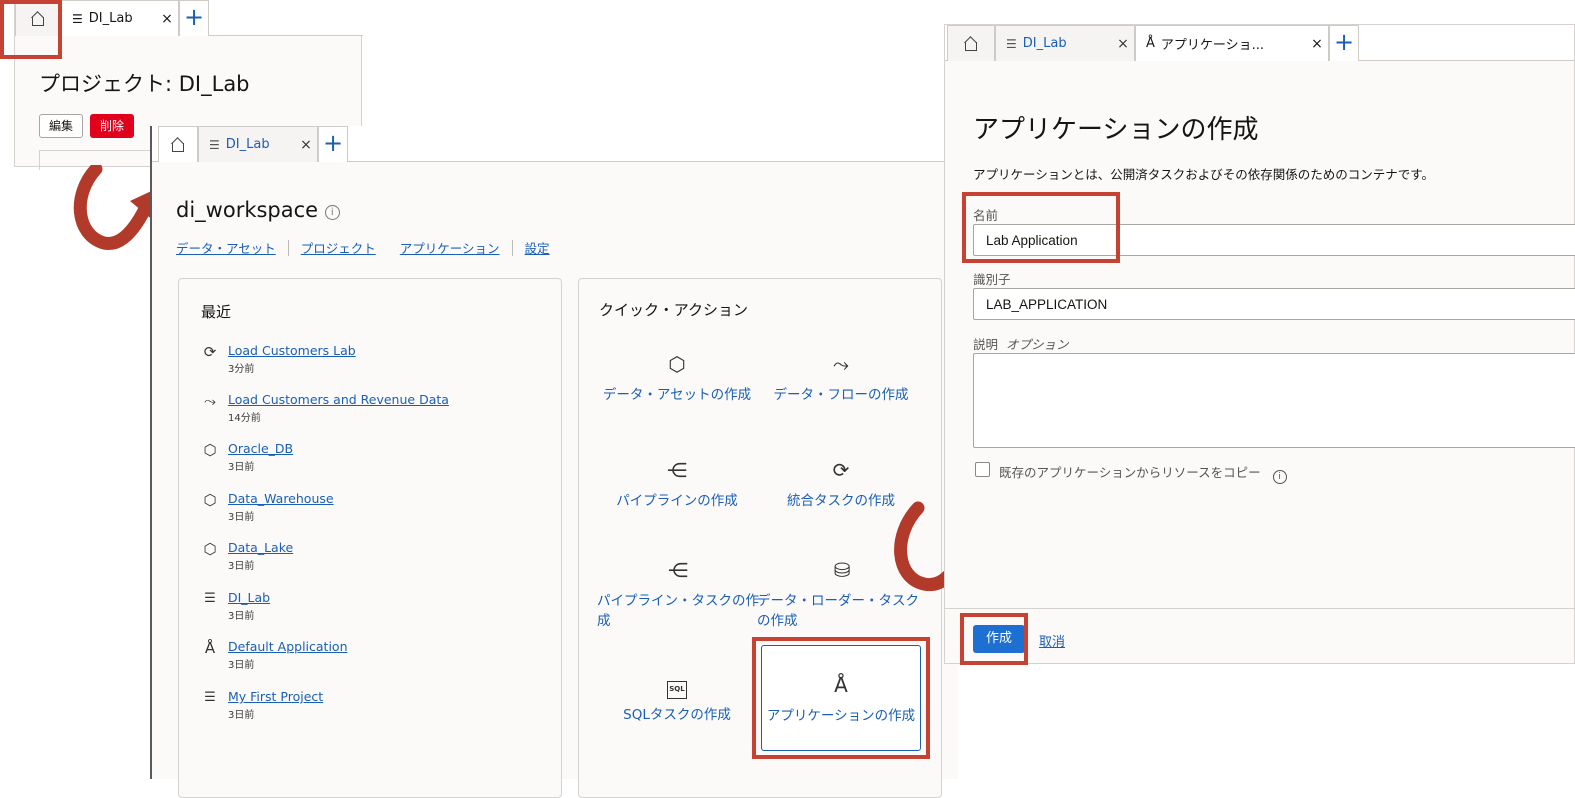  What do you see at coordinates (226, 247) in the screenshot?
I see `nav-data-assets: データ・アセット` at bounding box center [226, 247].